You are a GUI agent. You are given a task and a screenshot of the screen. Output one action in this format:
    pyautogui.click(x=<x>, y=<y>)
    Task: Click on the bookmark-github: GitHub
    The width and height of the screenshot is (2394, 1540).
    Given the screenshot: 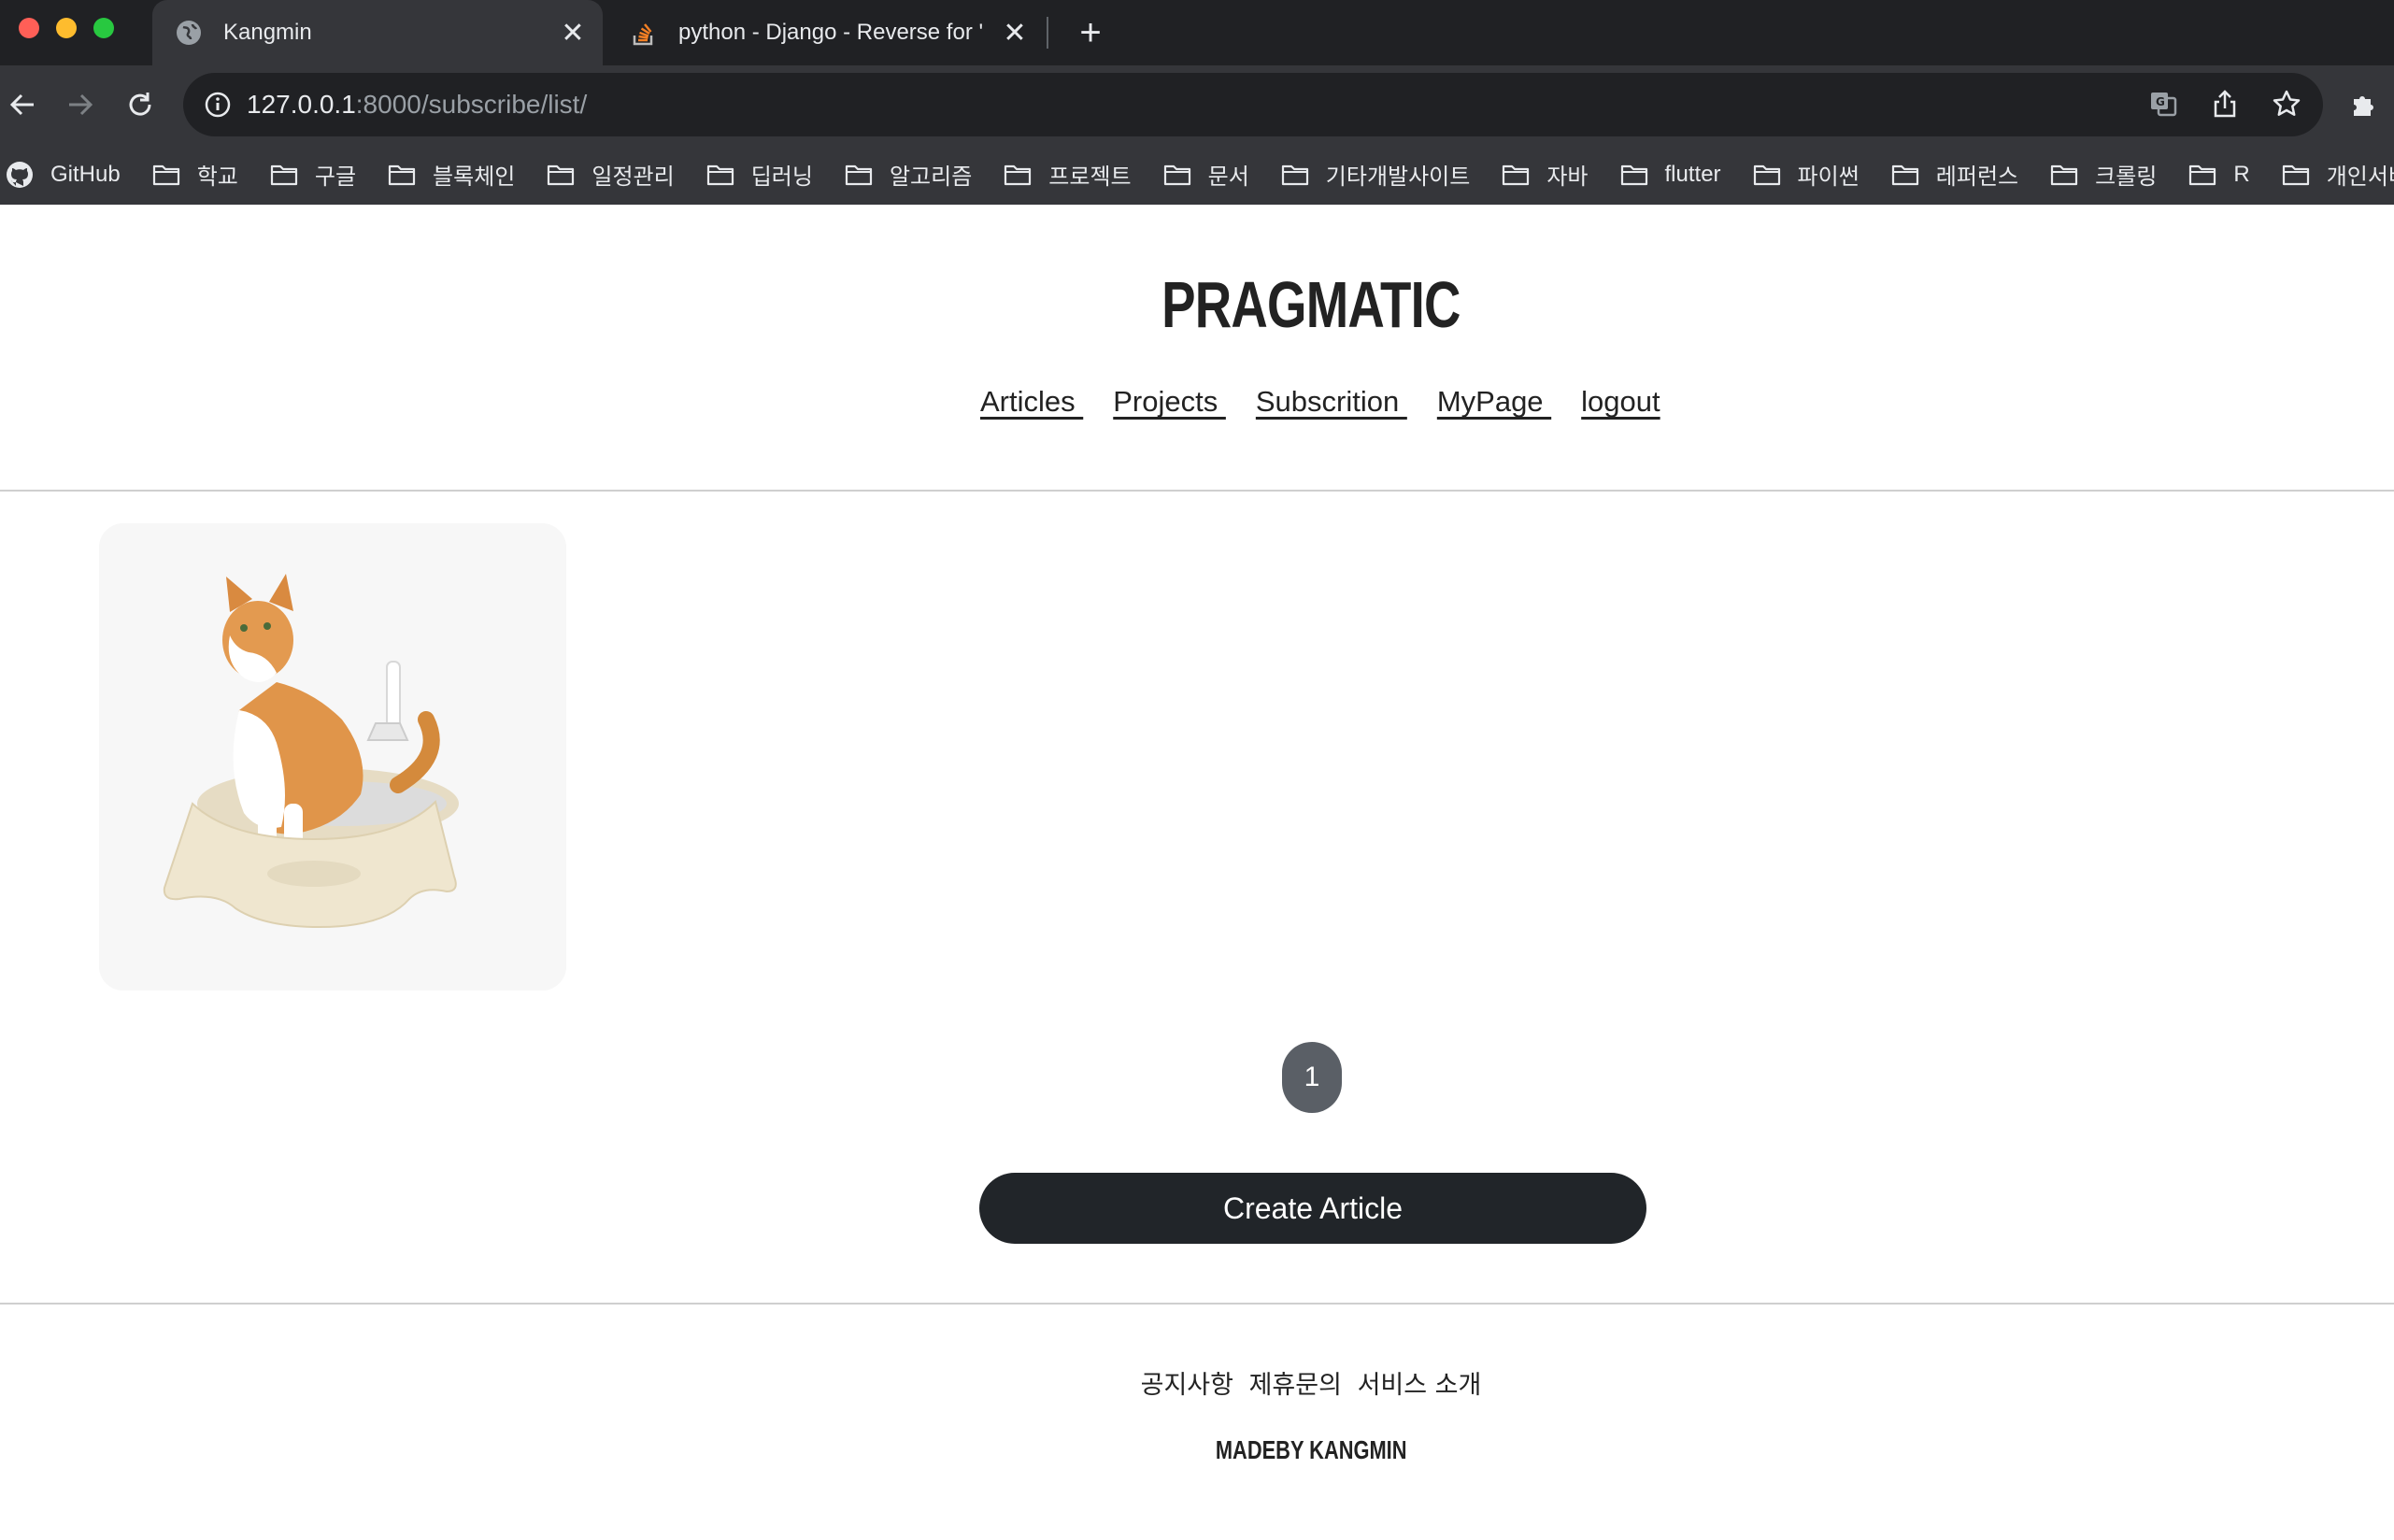 What is the action you would take?
    pyautogui.click(x=63, y=174)
    